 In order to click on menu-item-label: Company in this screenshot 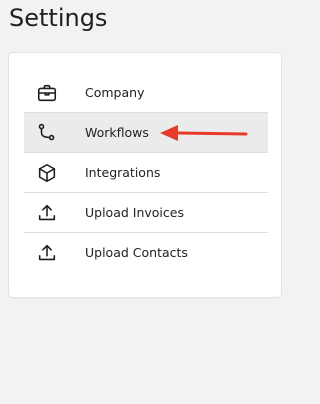, I will do `click(115, 92)`.